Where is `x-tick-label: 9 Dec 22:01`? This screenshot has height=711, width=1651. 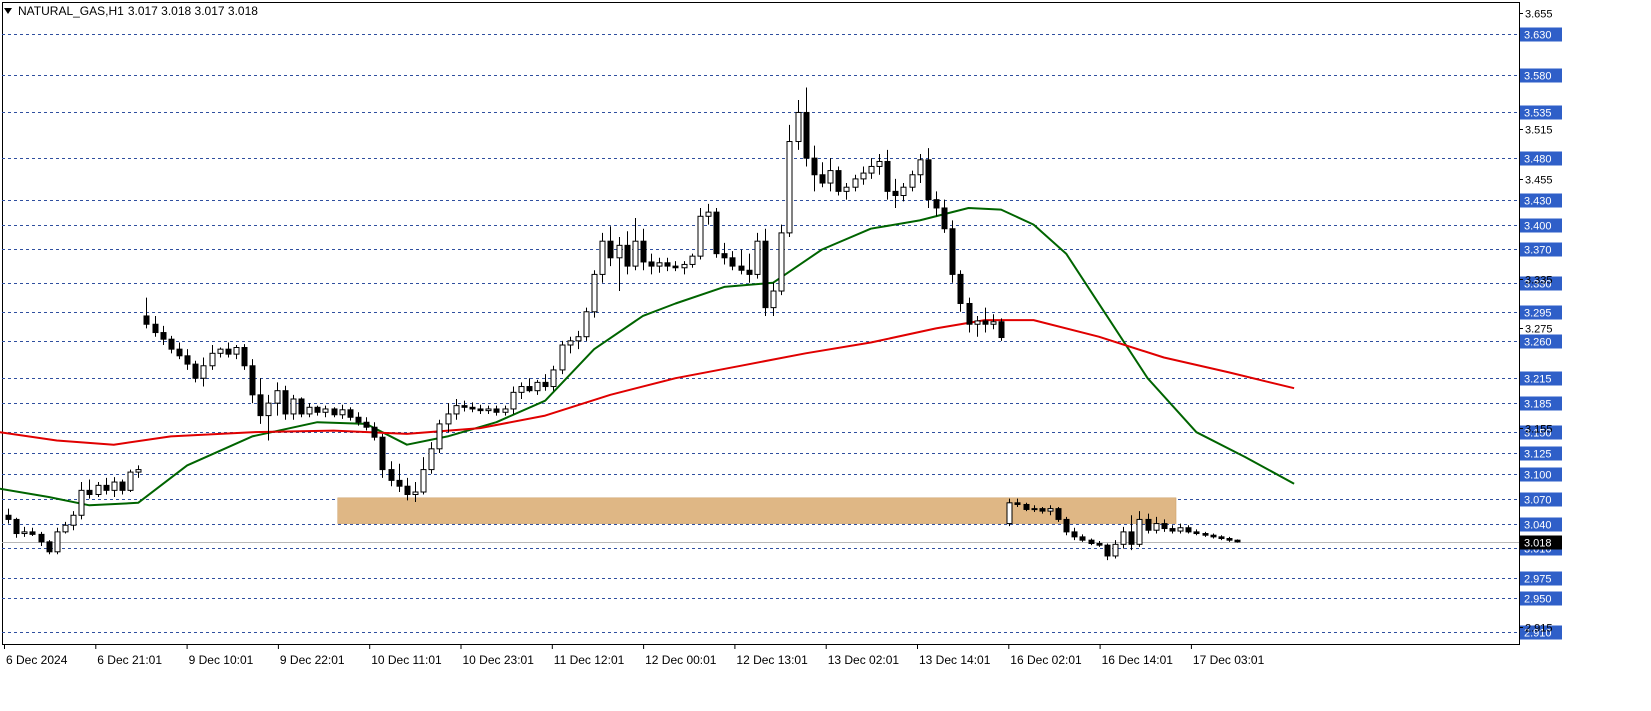 x-tick-label: 9 Dec 22:01 is located at coordinates (312, 660).